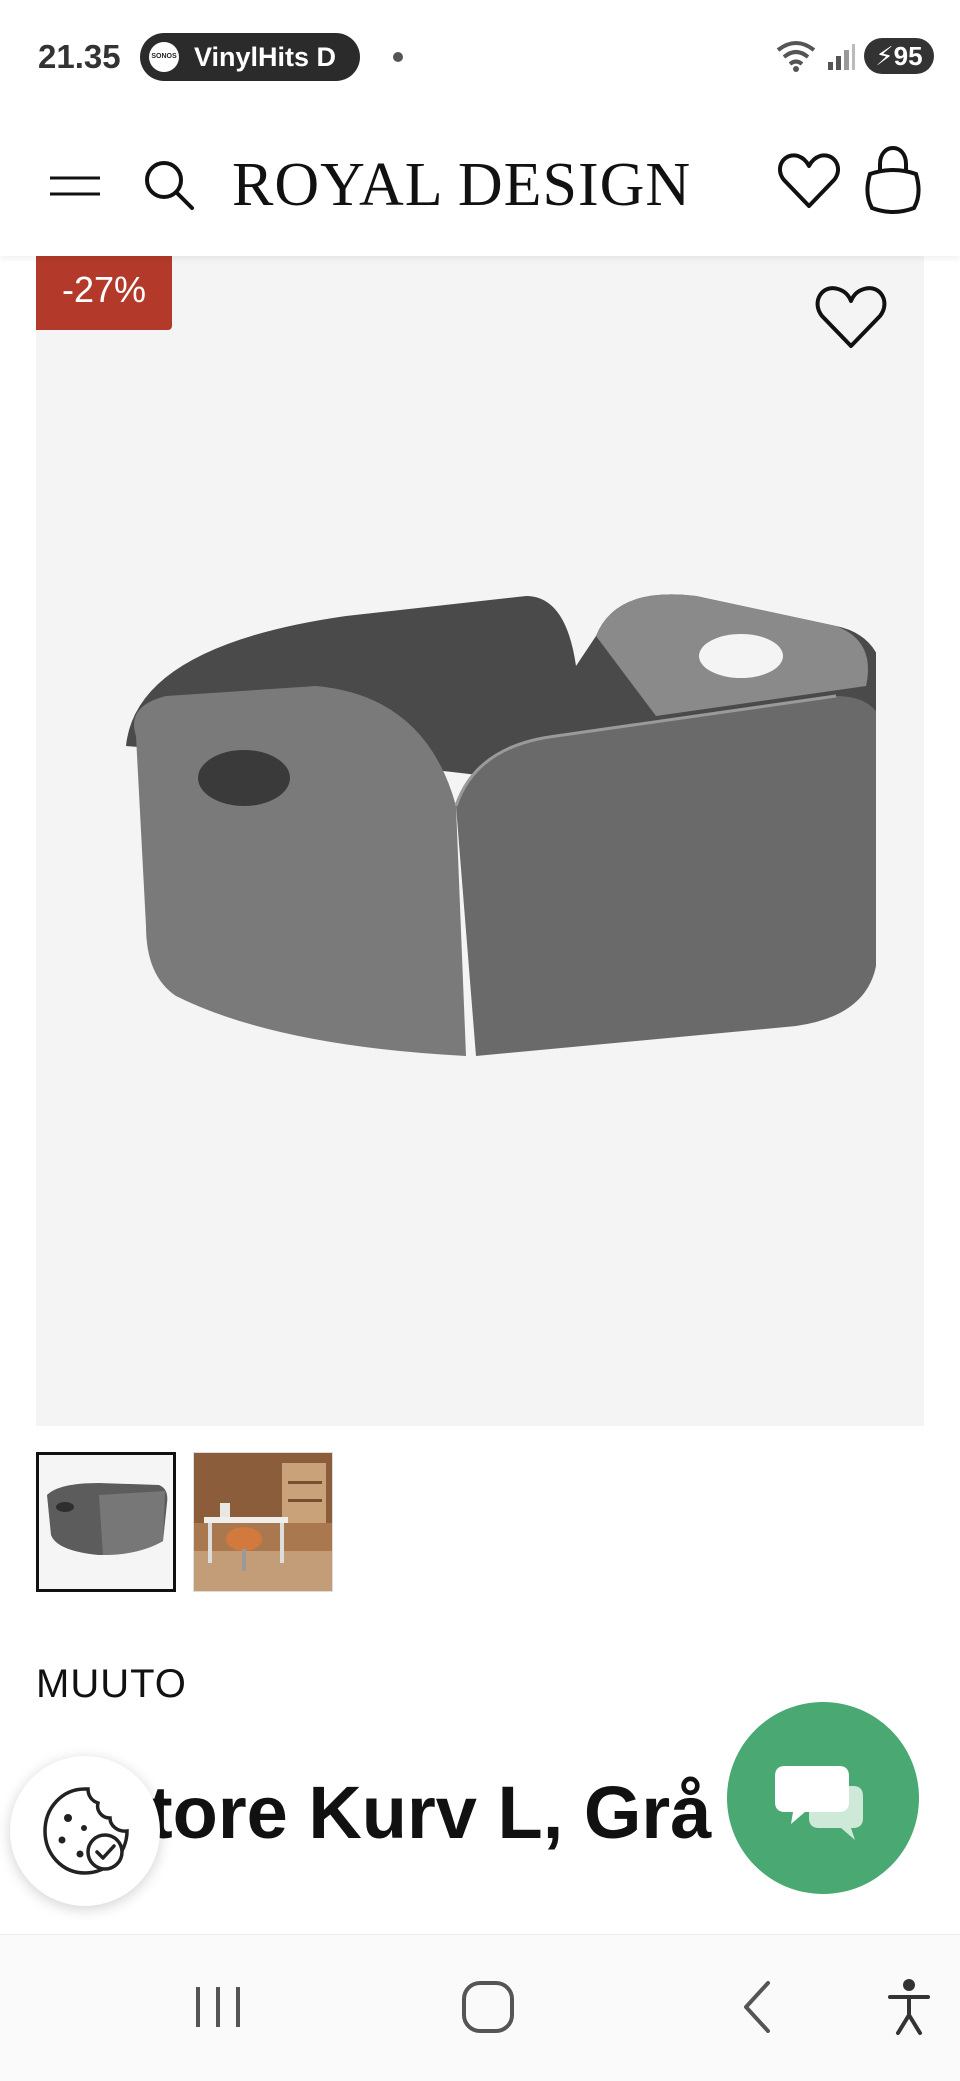 Image resolution: width=960 pixels, height=2081 pixels. Describe the element at coordinates (430, 1812) in the screenshot. I see `product-title: tore Kurv L, Grå` at that location.